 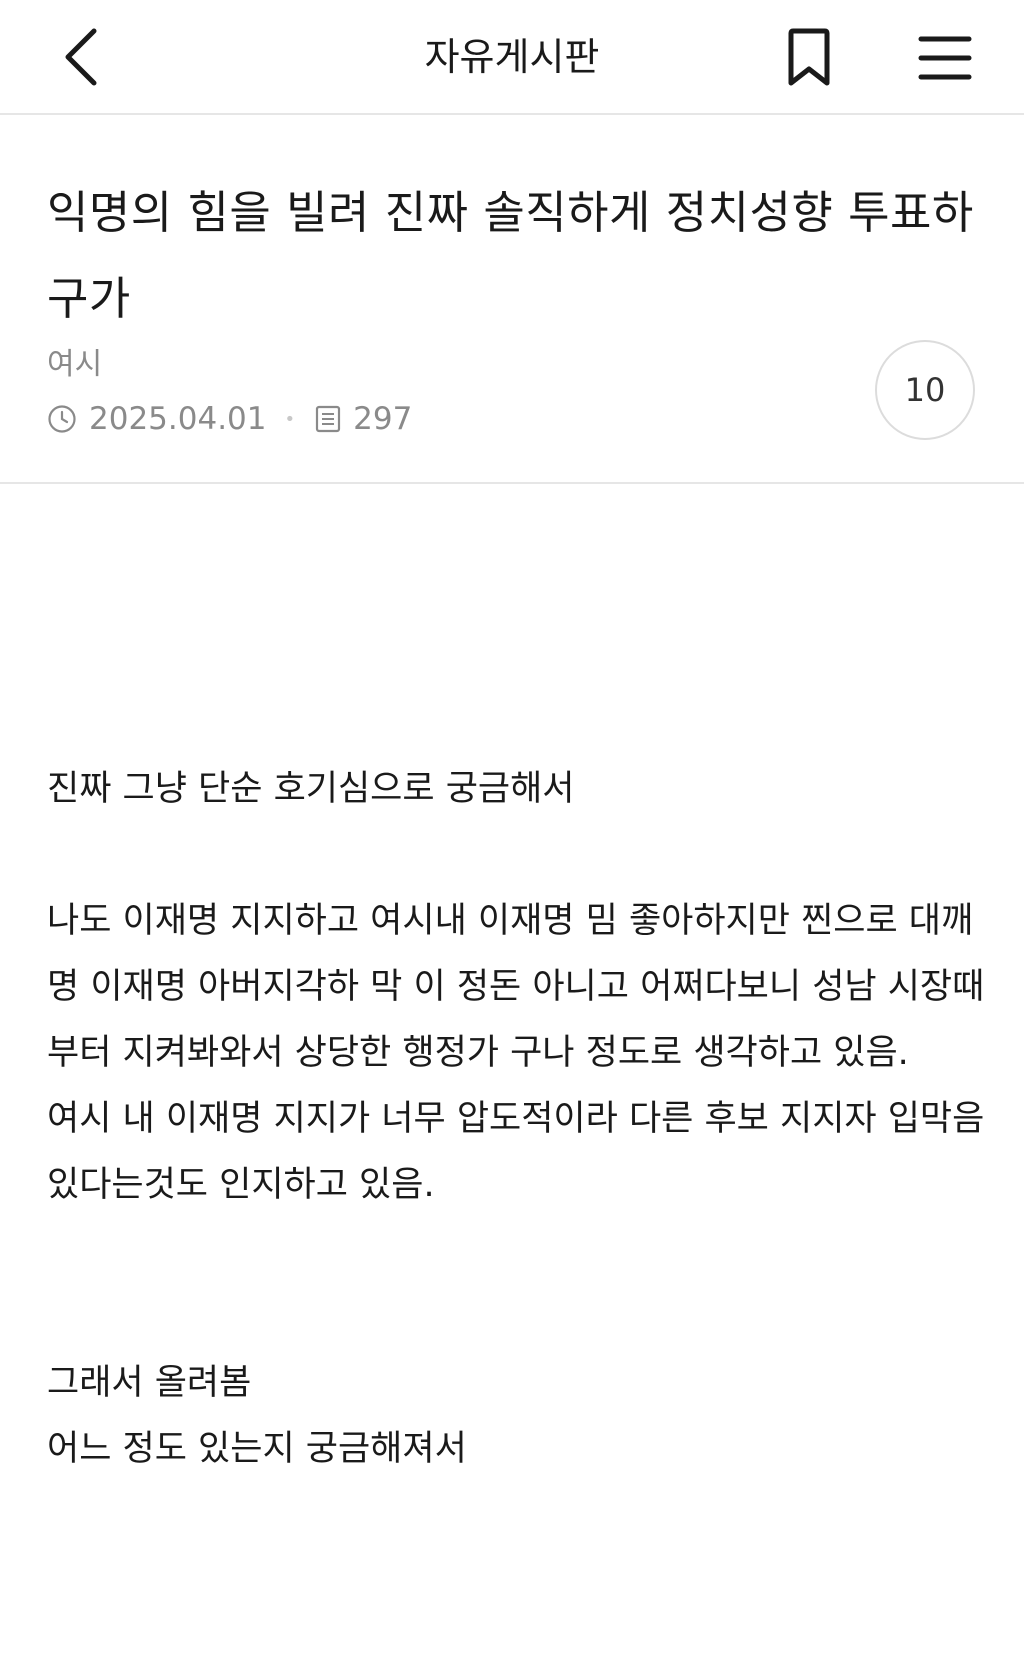 I want to click on back-button, so click(x=82, y=57).